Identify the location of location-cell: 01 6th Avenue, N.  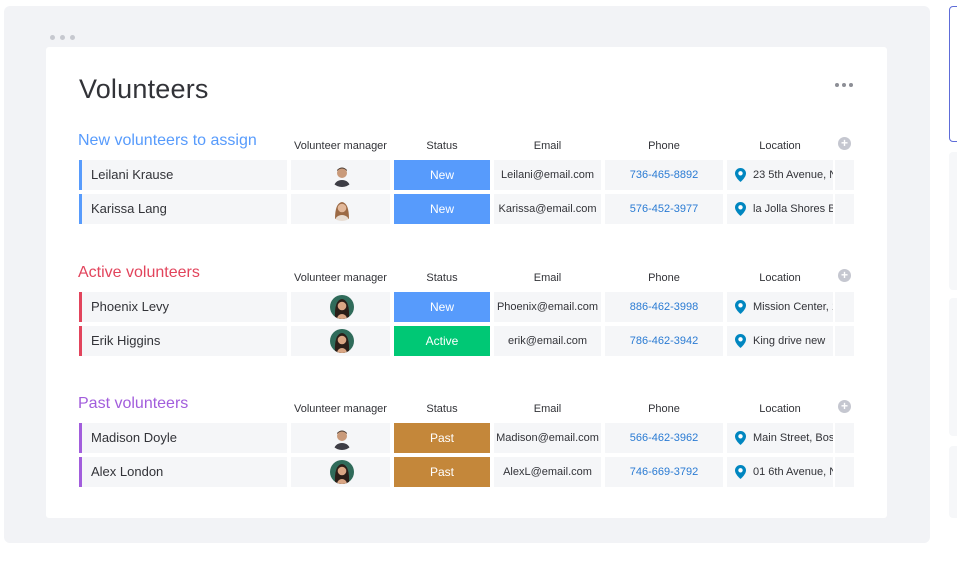
(780, 472).